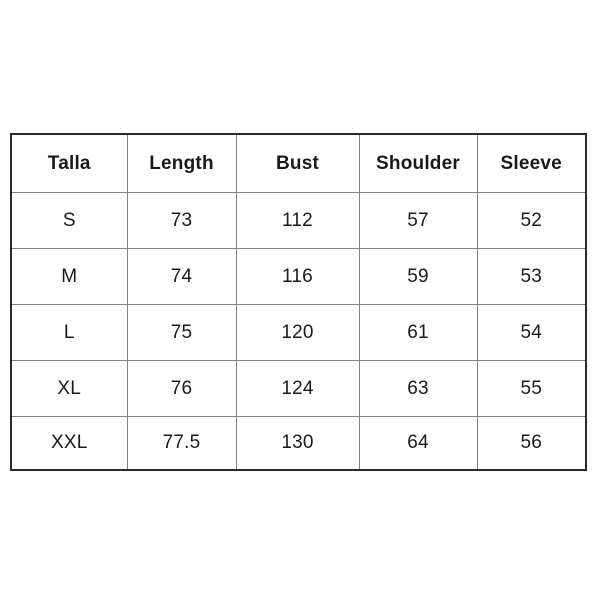  What do you see at coordinates (69, 163) in the screenshot?
I see `column-header-talla: Talla` at bounding box center [69, 163].